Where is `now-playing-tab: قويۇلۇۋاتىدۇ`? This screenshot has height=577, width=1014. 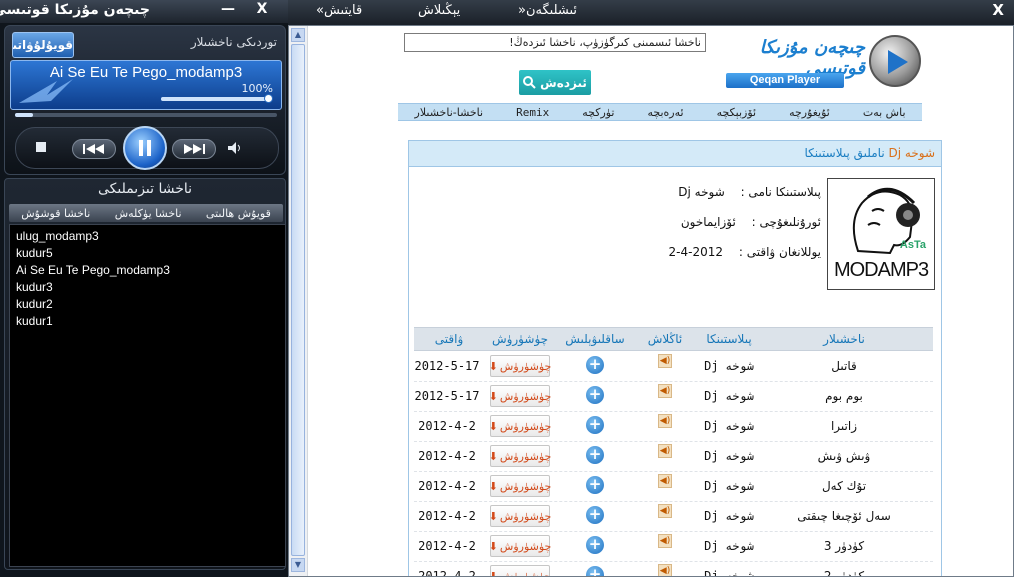 now-playing-tab: قويۇلۇۋاتىدۇ is located at coordinates (43, 45).